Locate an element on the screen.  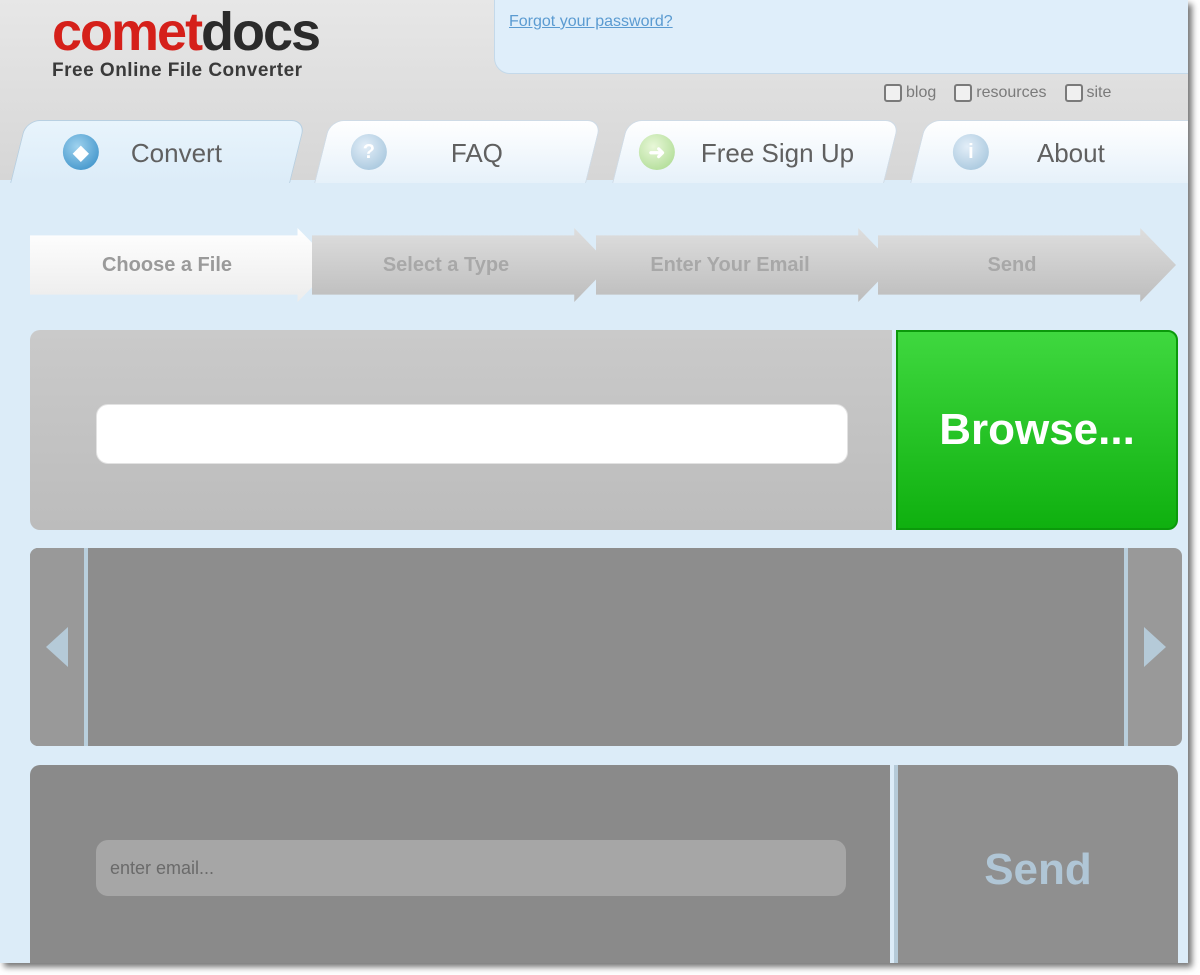
resources-link: resources is located at coordinates (1000, 93).